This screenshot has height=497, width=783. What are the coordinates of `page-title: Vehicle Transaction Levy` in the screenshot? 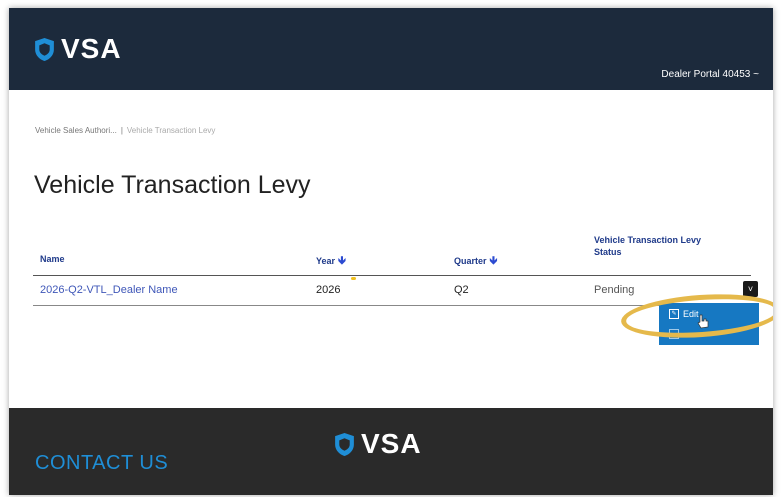 It's located at (172, 185).